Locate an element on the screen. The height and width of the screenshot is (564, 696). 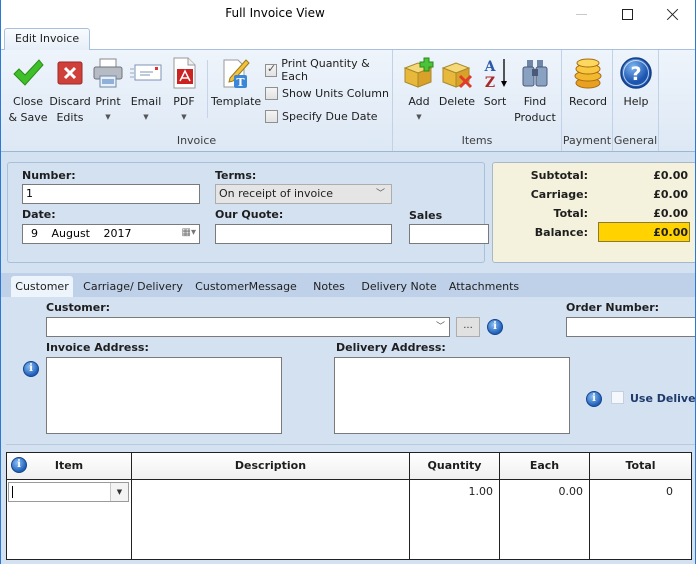
show-units-column-checkbox: Show Units Column is located at coordinates (327, 93).